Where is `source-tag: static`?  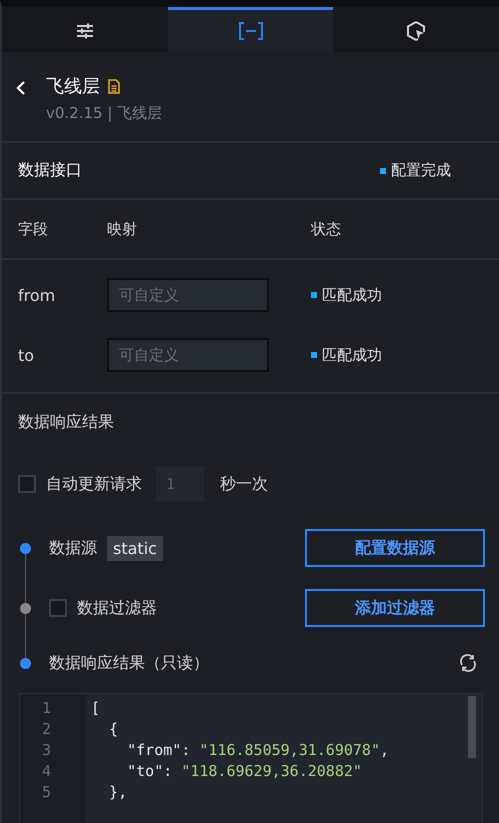 source-tag: static is located at coordinates (135, 548).